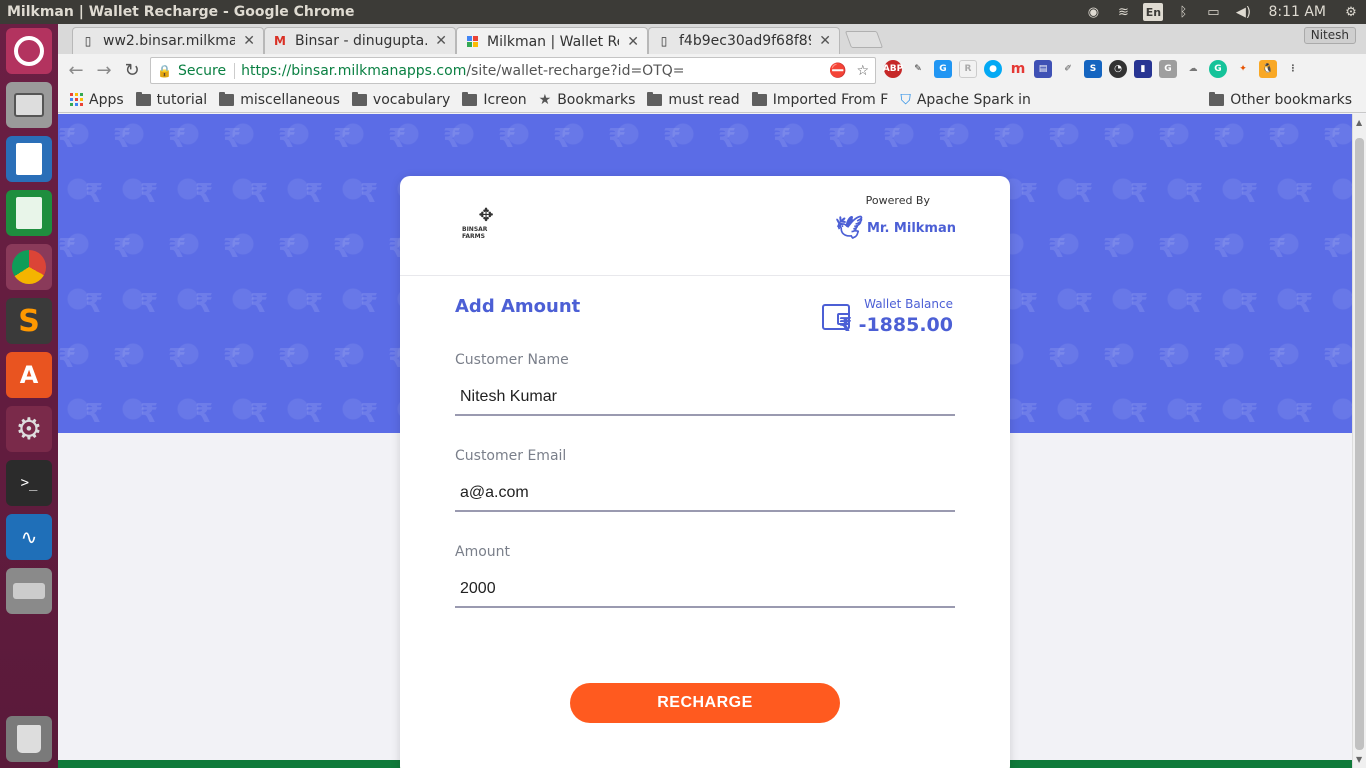  I want to click on profile-button: Nitesh, so click(1329, 35).